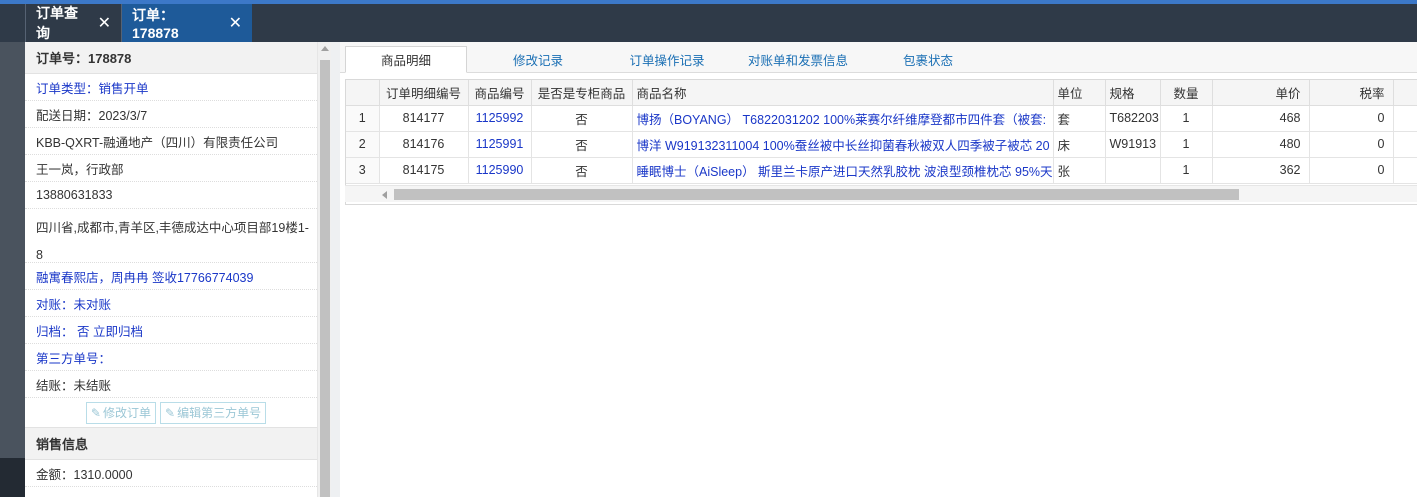 Image resolution: width=1417 pixels, height=497 pixels. I want to click on tab-label: 订单查询, so click(57, 23).